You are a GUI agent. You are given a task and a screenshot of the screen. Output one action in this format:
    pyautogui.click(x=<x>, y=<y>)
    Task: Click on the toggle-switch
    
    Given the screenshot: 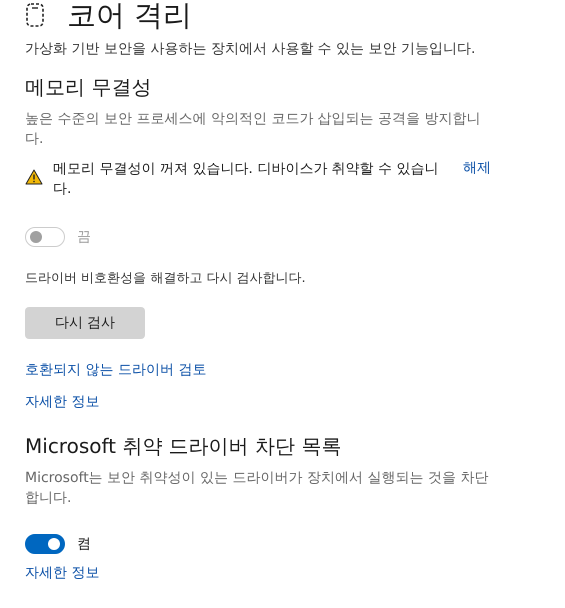 What is the action you would take?
    pyautogui.click(x=45, y=544)
    